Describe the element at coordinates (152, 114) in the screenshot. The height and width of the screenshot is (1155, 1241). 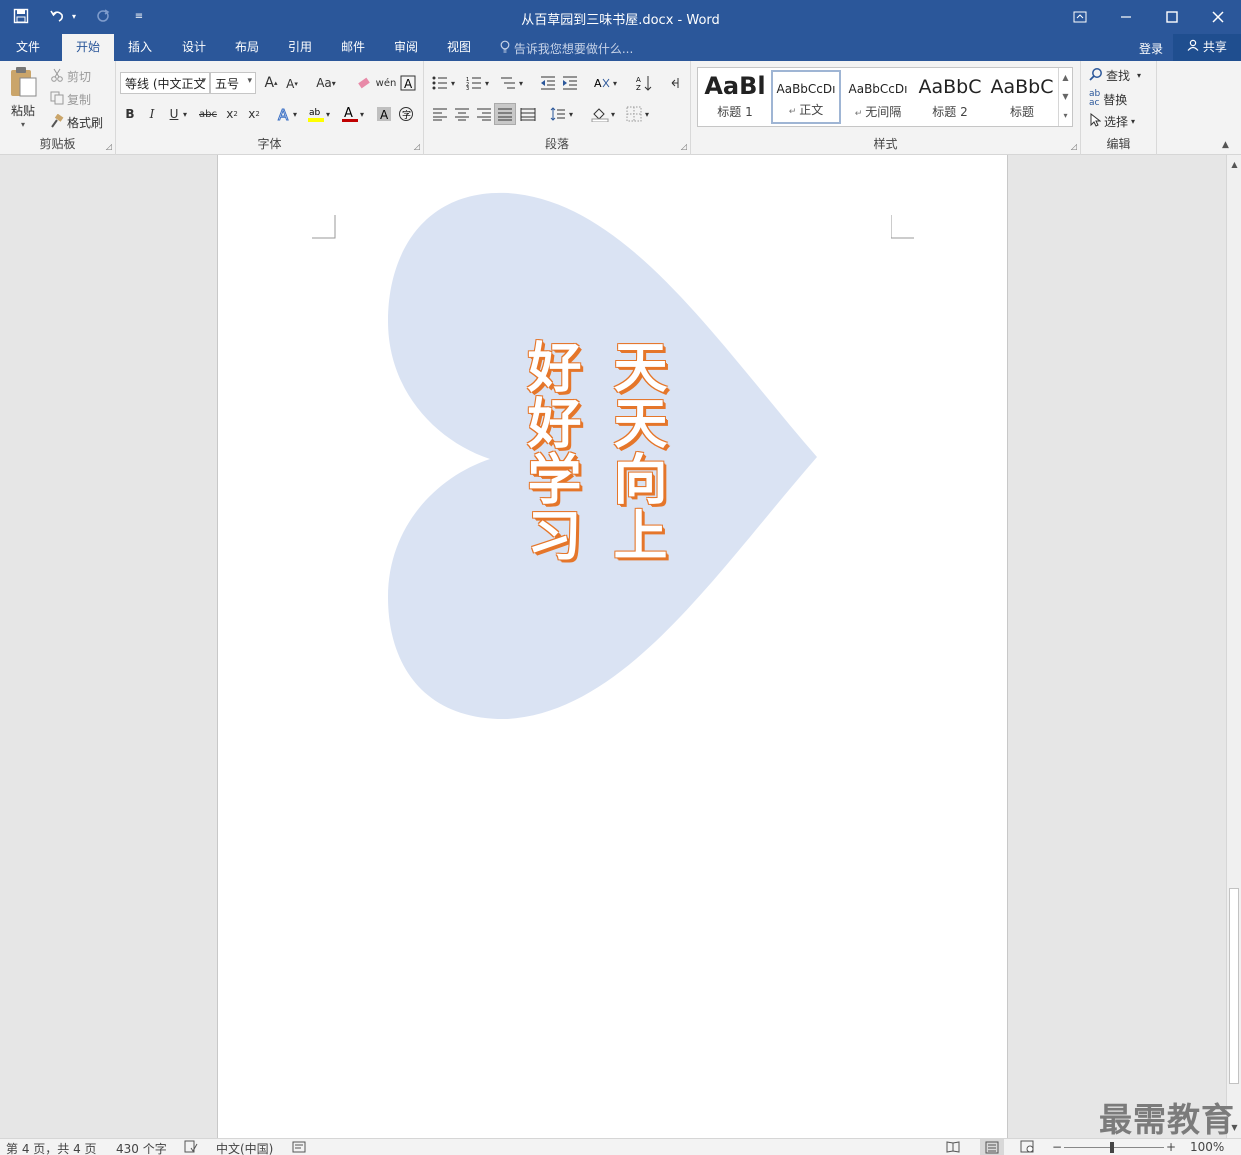
I see `italic-button: I` at that location.